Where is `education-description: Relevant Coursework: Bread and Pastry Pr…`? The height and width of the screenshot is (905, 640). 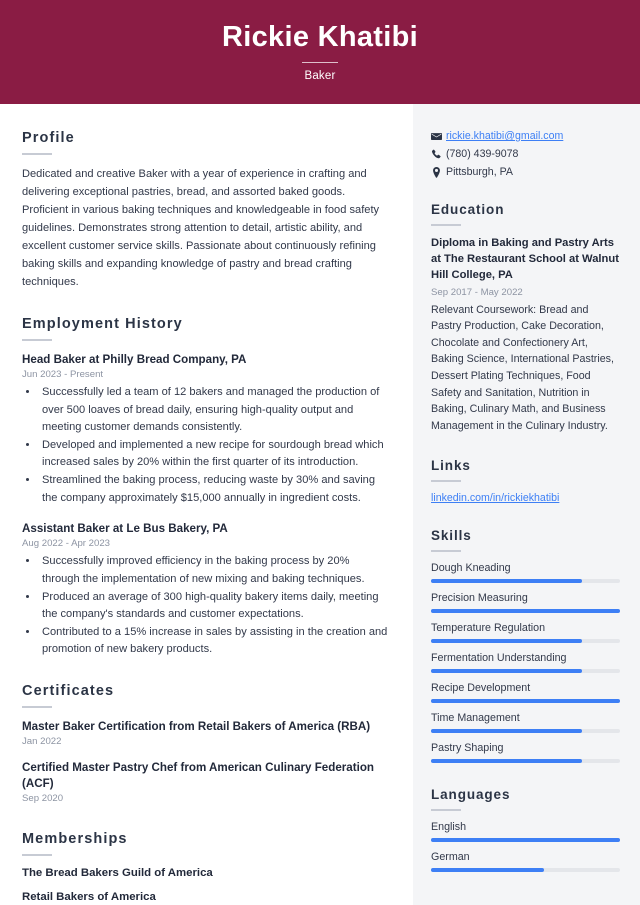 education-description: Relevant Coursework: Bread and Pastry Pr… is located at coordinates (522, 367).